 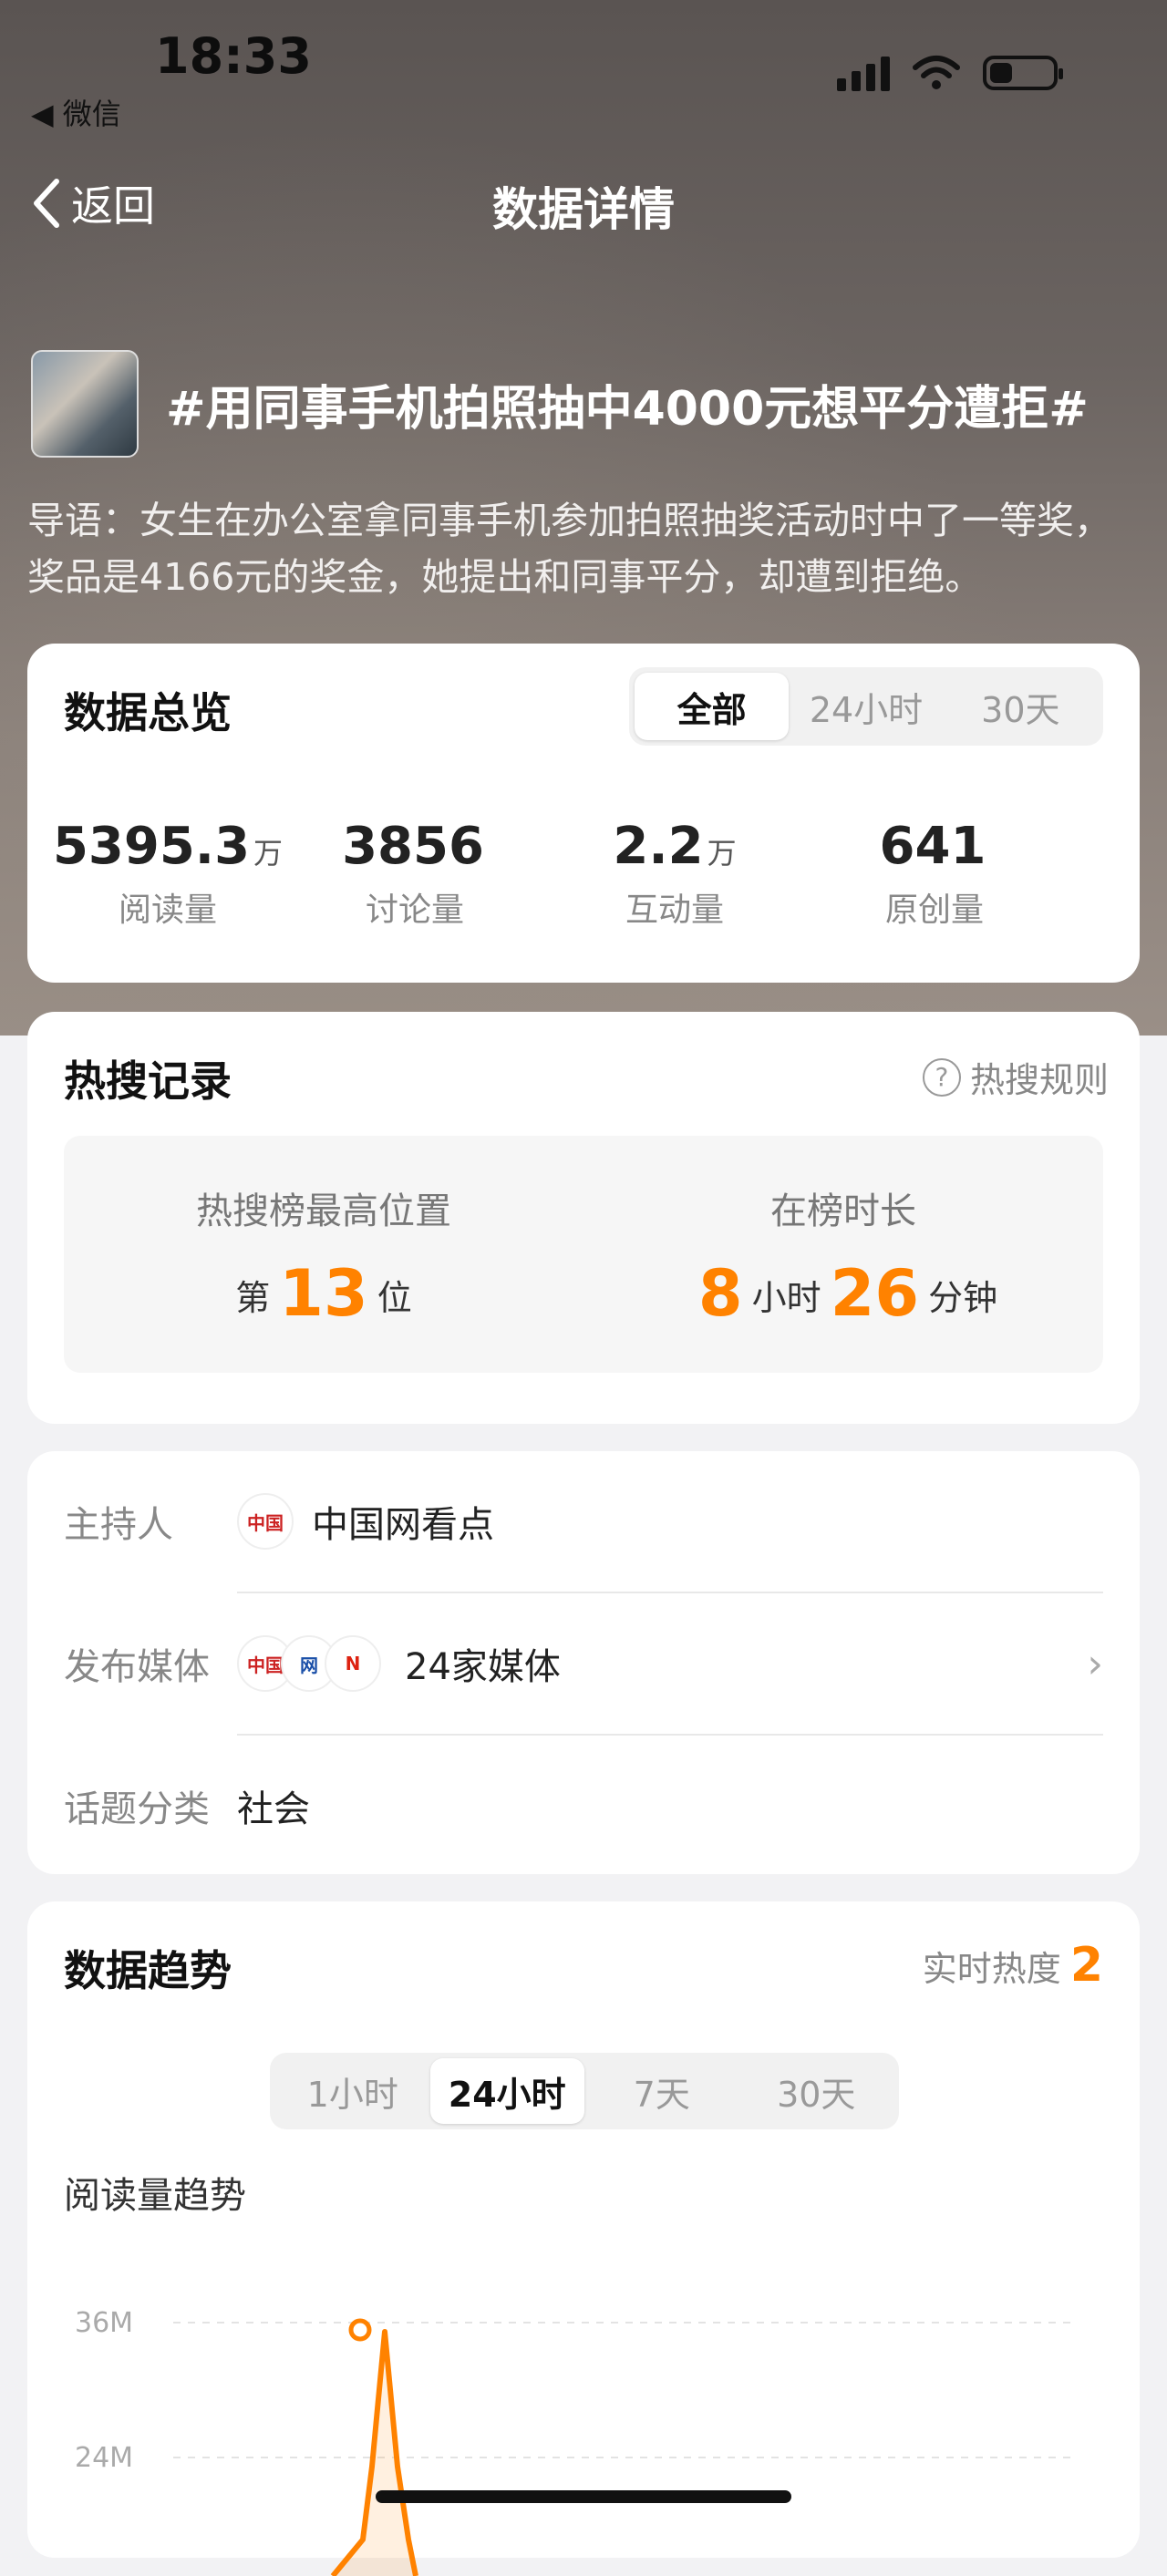 I want to click on stat-value: 641, so click(x=932, y=846).